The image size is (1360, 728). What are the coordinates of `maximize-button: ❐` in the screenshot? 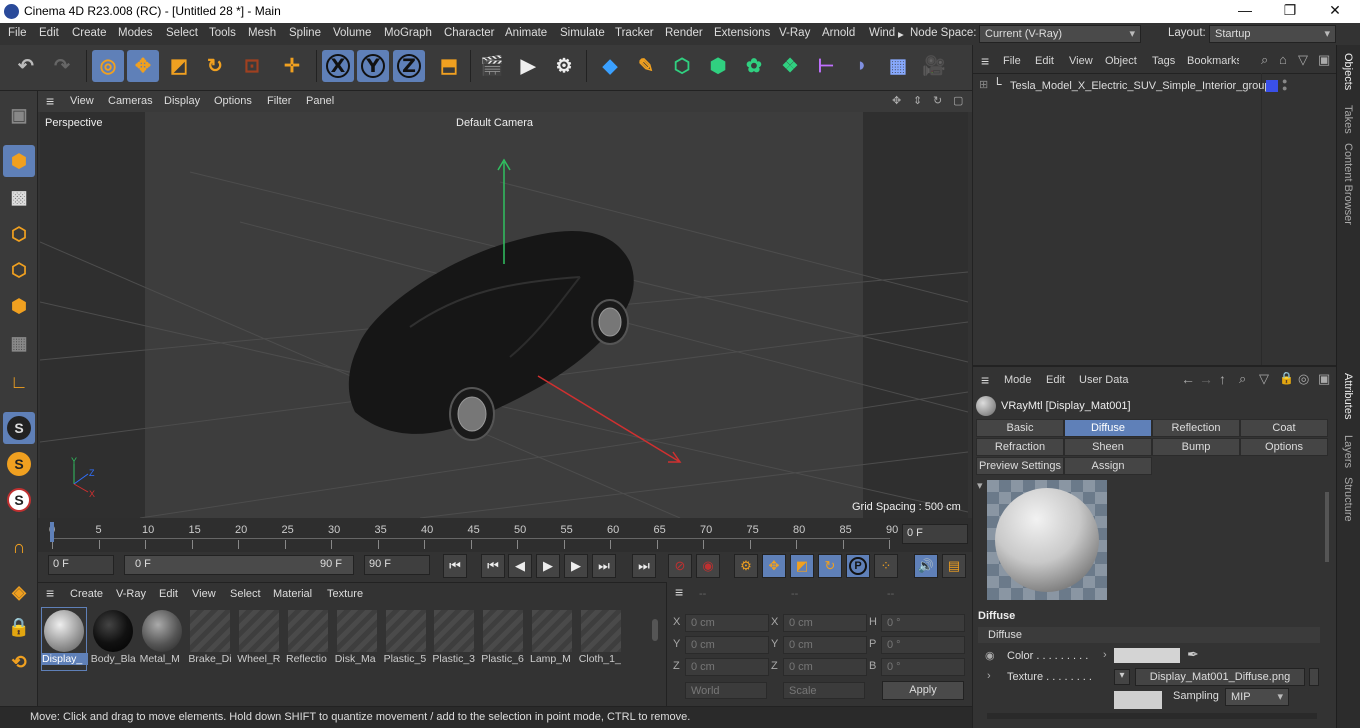 It's located at (1290, 10).